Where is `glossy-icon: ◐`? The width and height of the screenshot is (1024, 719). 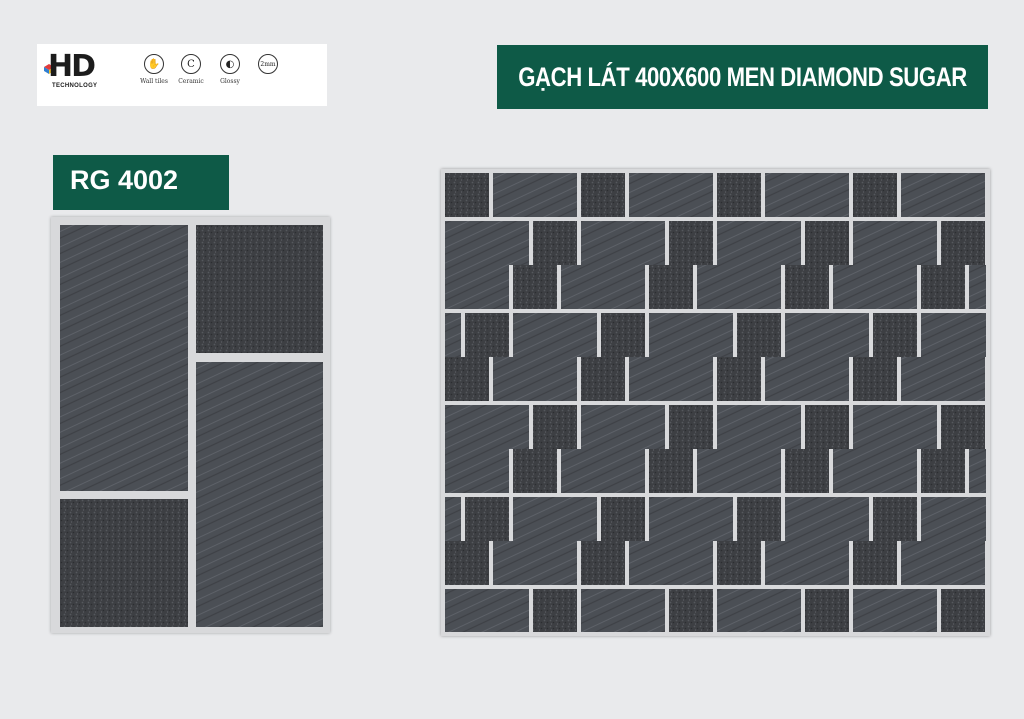 glossy-icon: ◐ is located at coordinates (230, 64).